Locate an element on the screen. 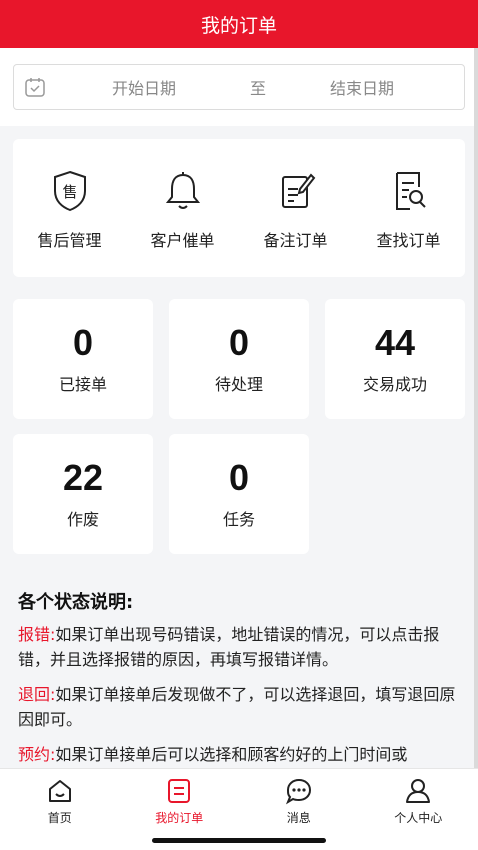  status-key: 报错: is located at coordinates (37, 634).